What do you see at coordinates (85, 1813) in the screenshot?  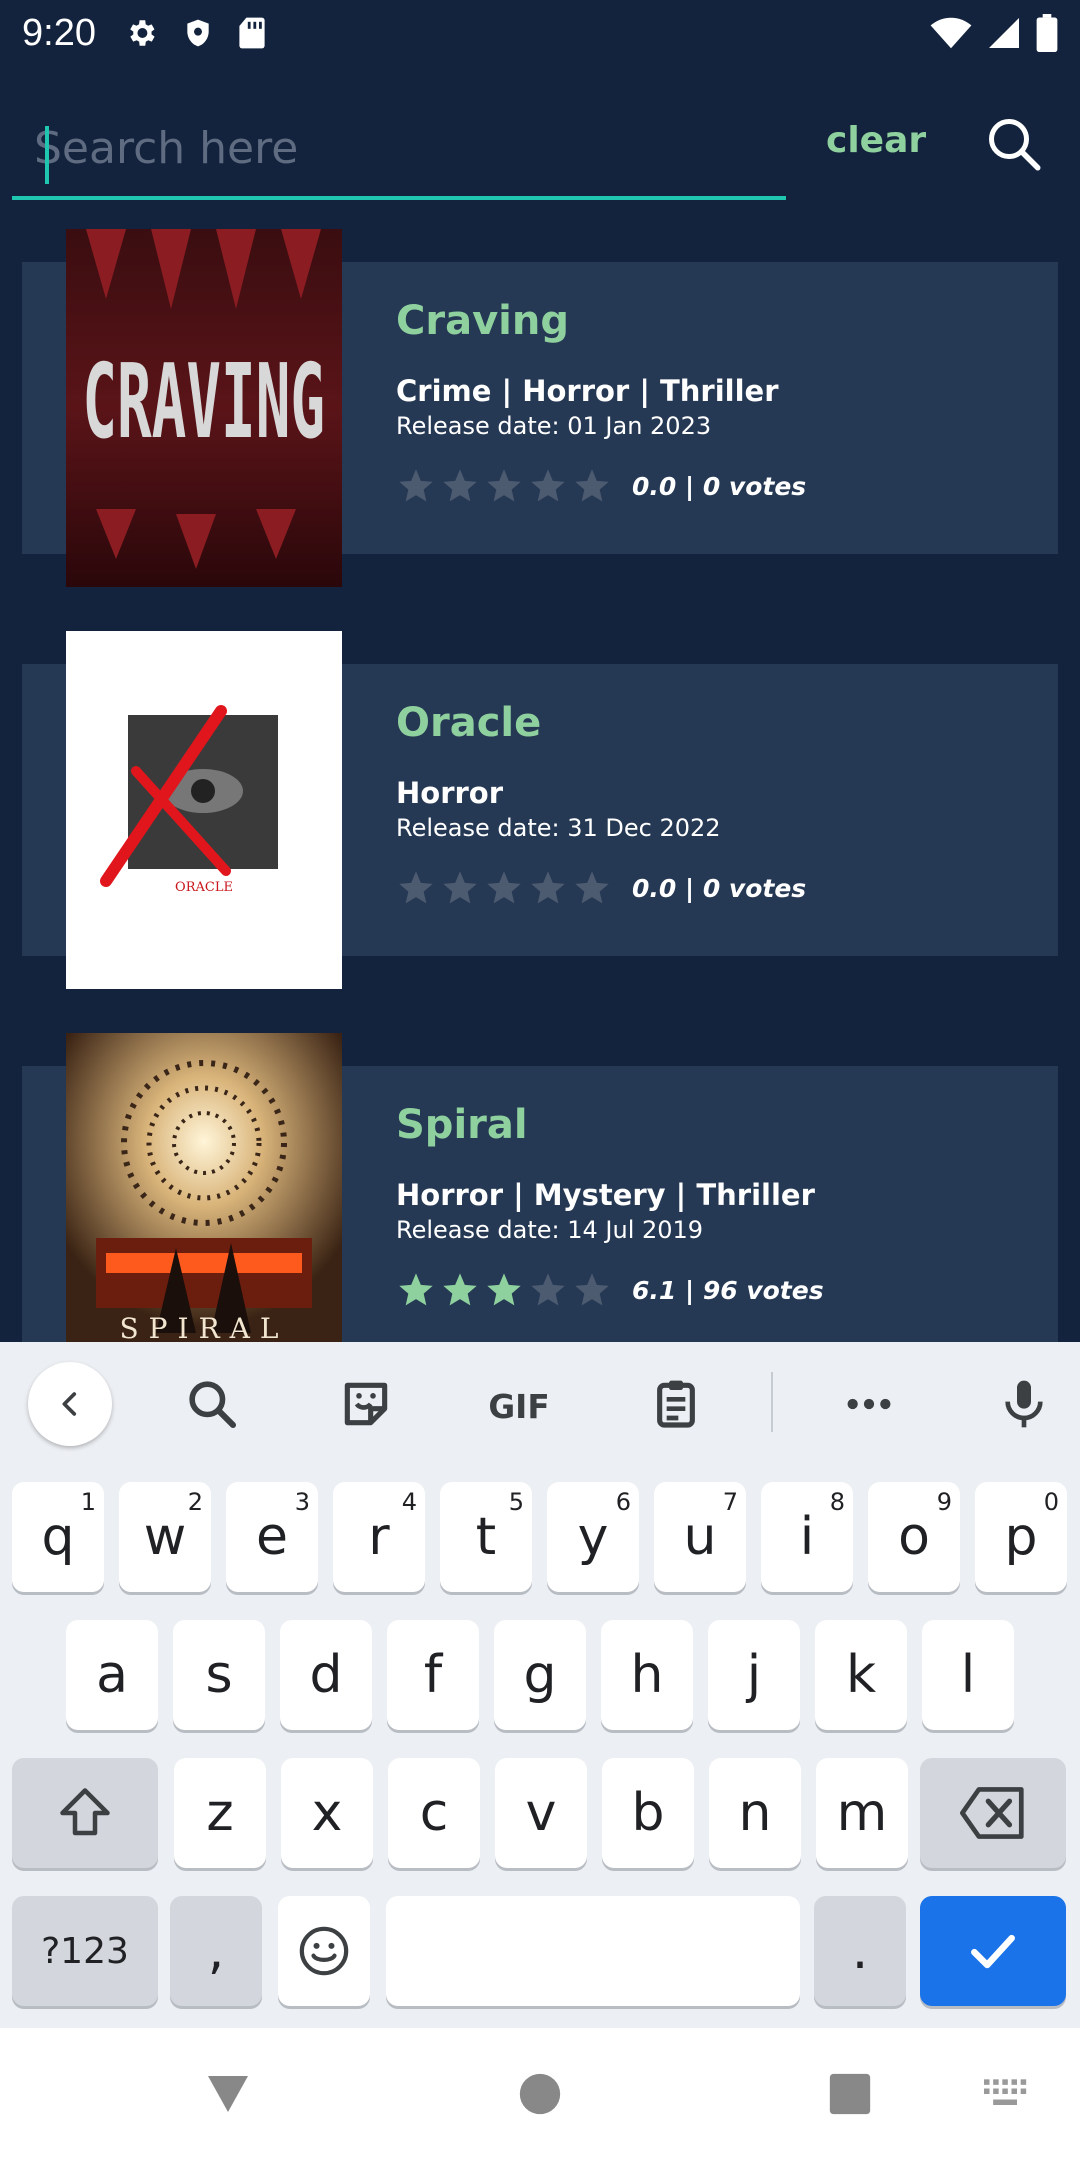 I see `shift-key` at bounding box center [85, 1813].